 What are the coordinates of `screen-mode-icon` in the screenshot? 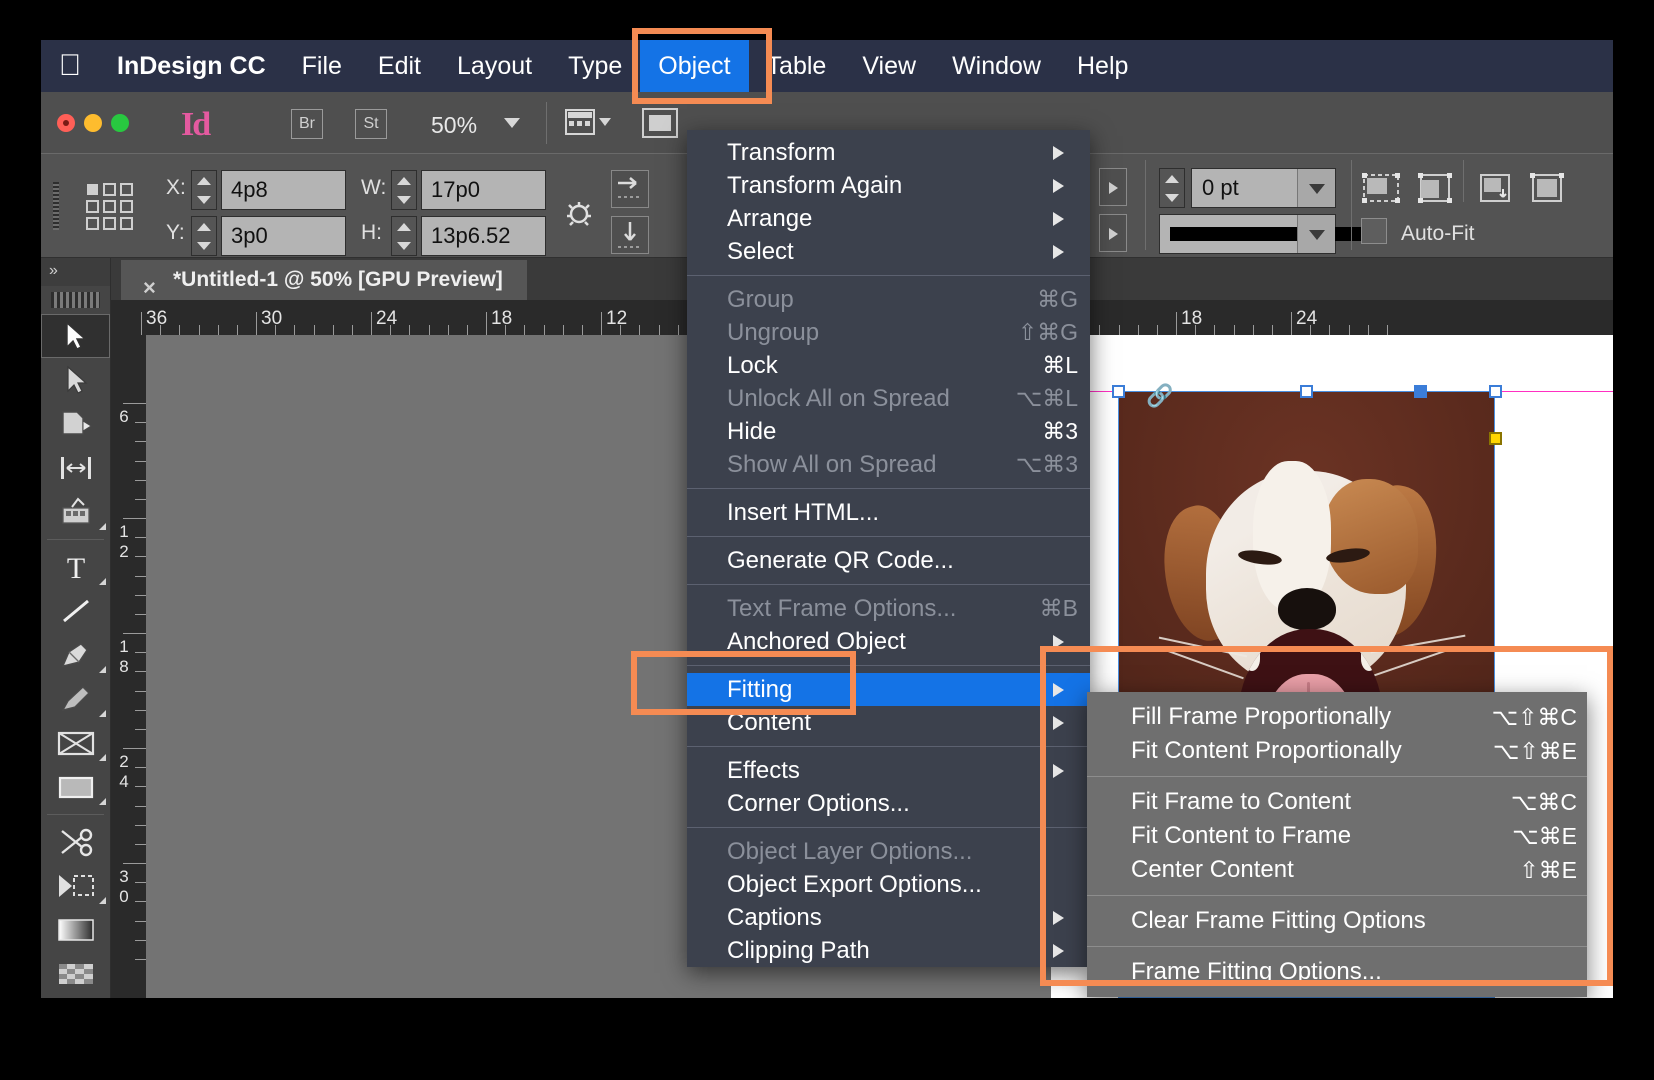 It's located at (588, 123).